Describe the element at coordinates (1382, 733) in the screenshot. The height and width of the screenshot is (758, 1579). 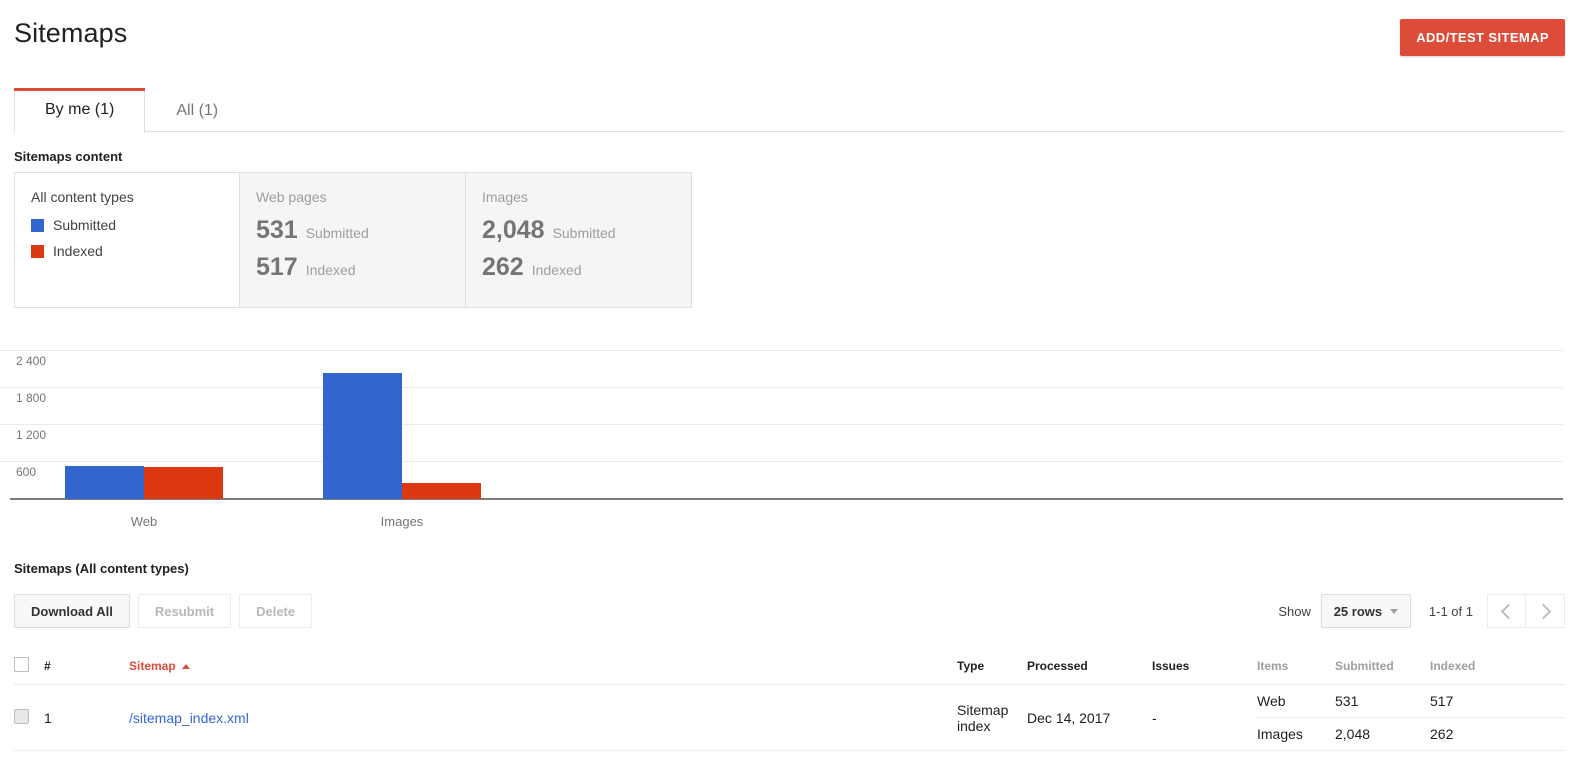
I see `detail-submitted-images: 2,048` at that location.